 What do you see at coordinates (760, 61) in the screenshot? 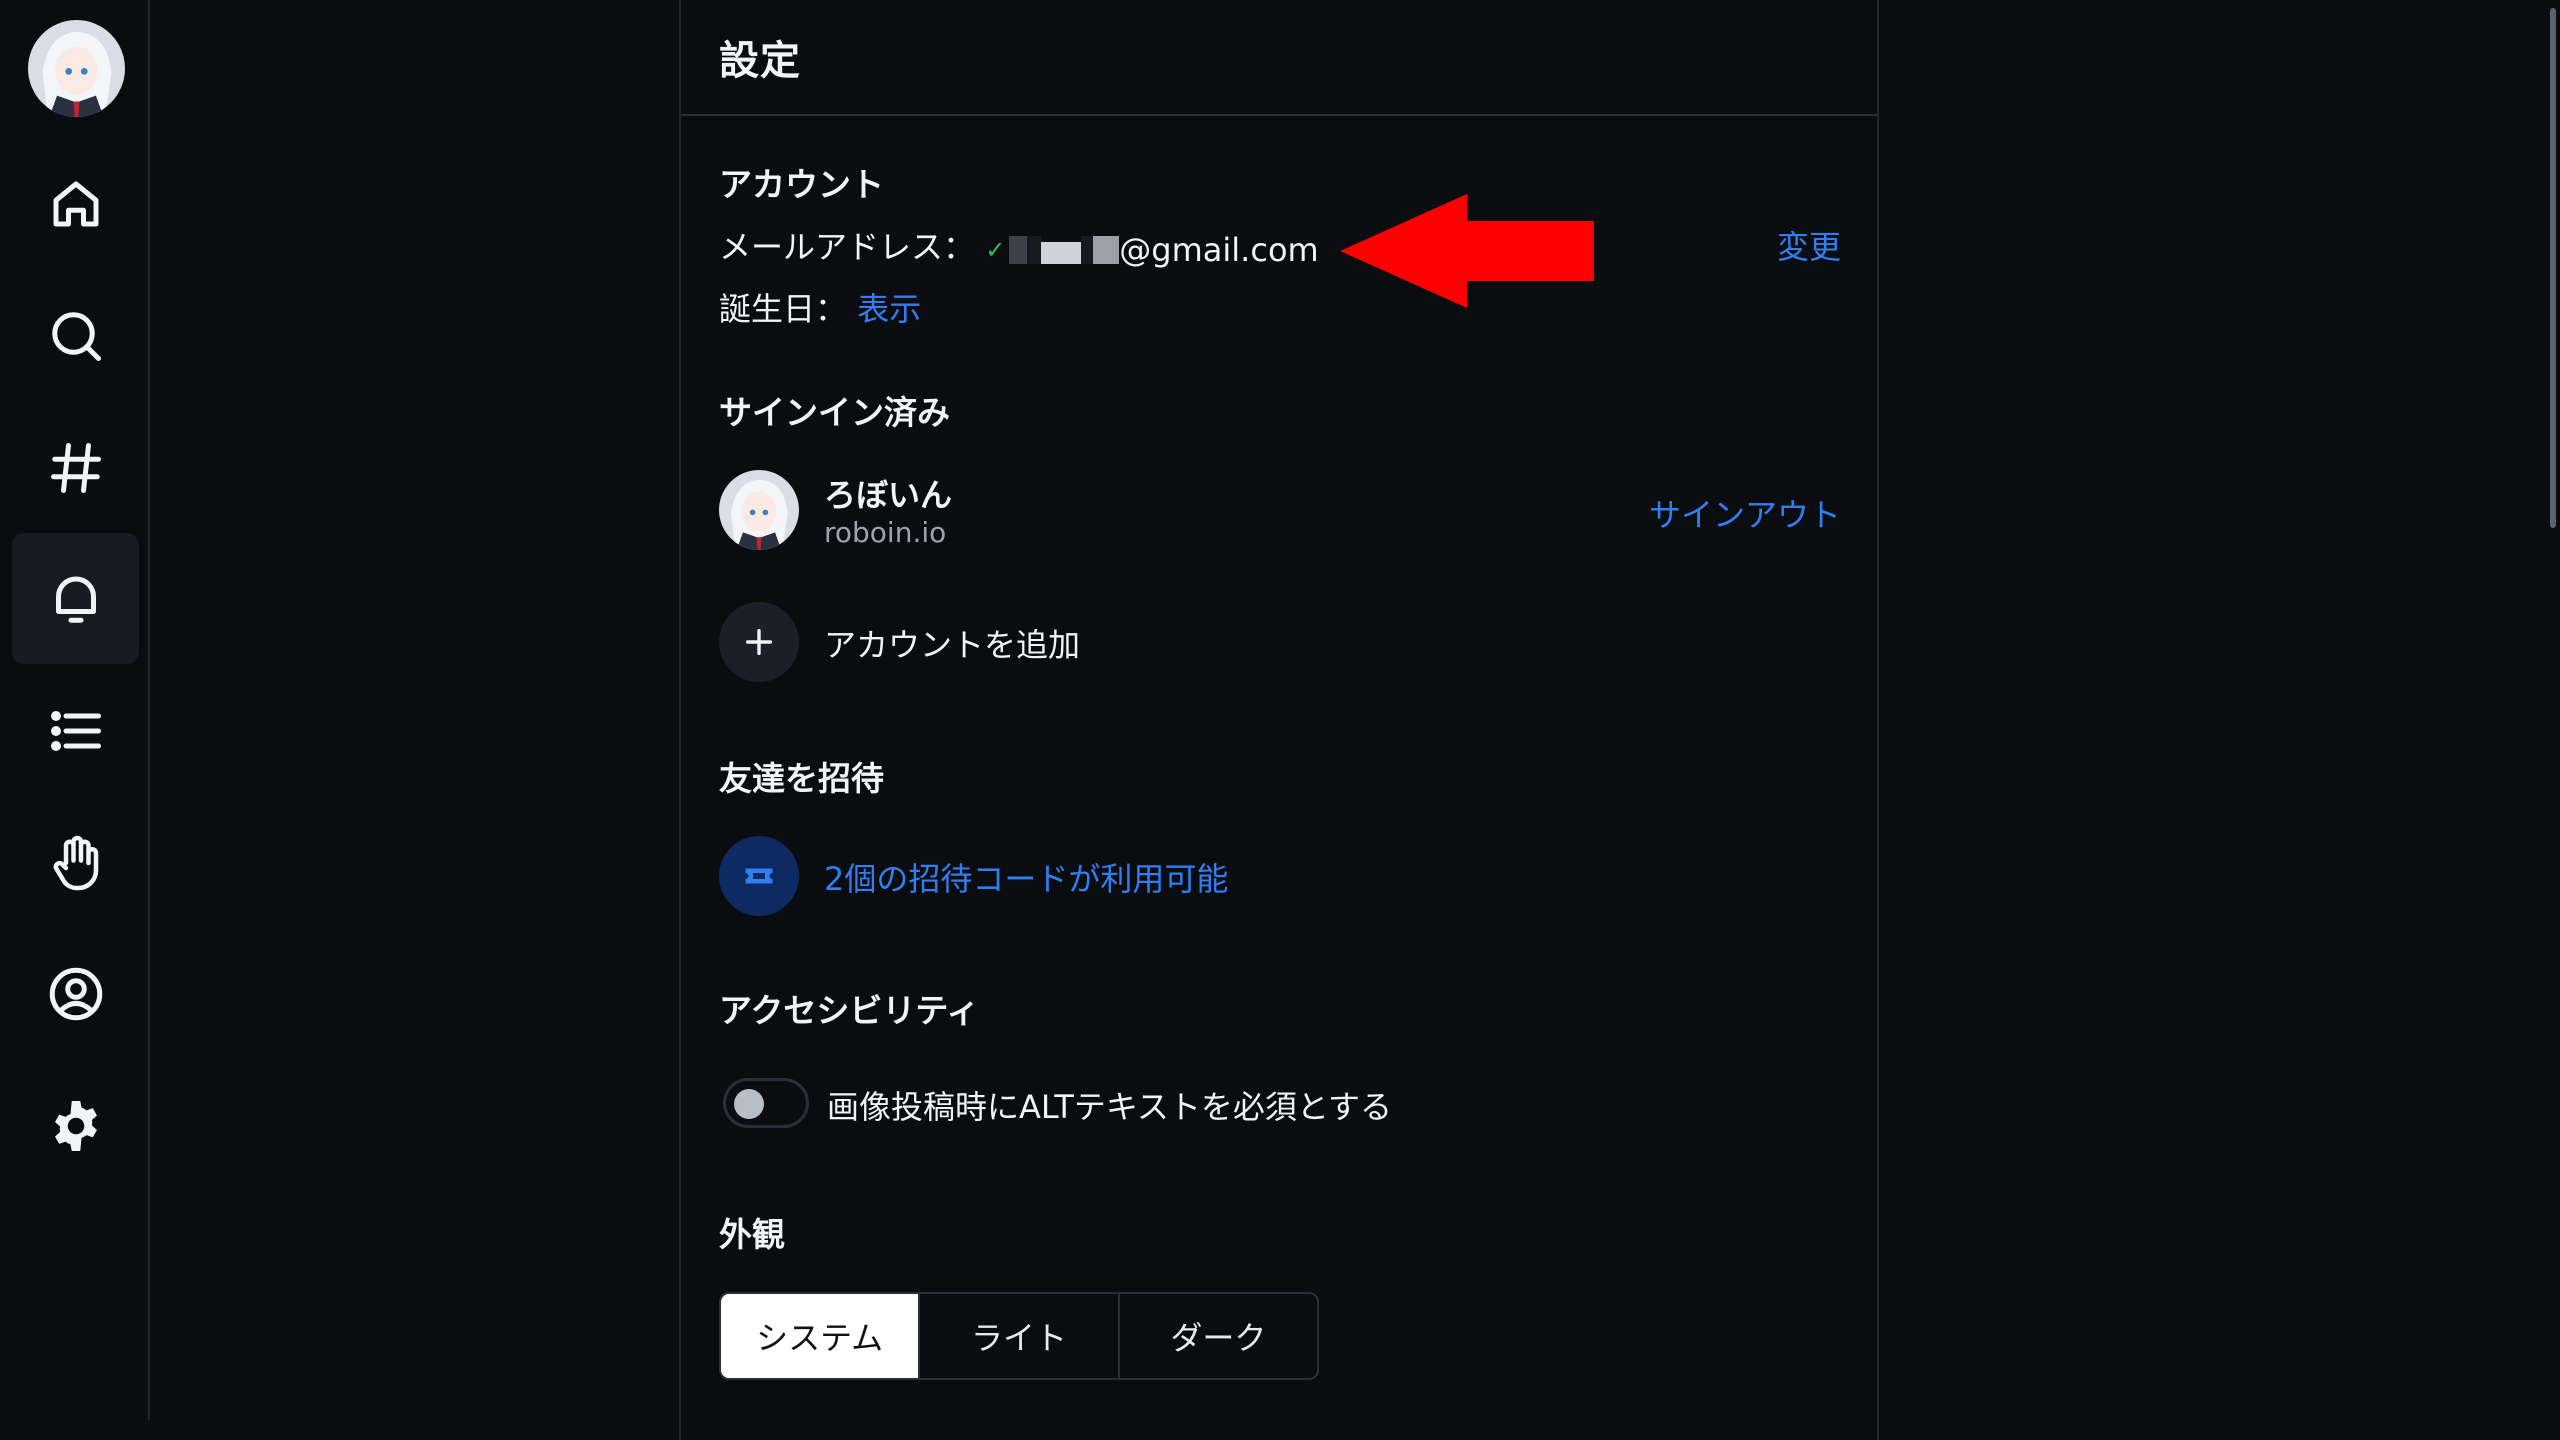
I see `page-title: 設定` at bounding box center [760, 61].